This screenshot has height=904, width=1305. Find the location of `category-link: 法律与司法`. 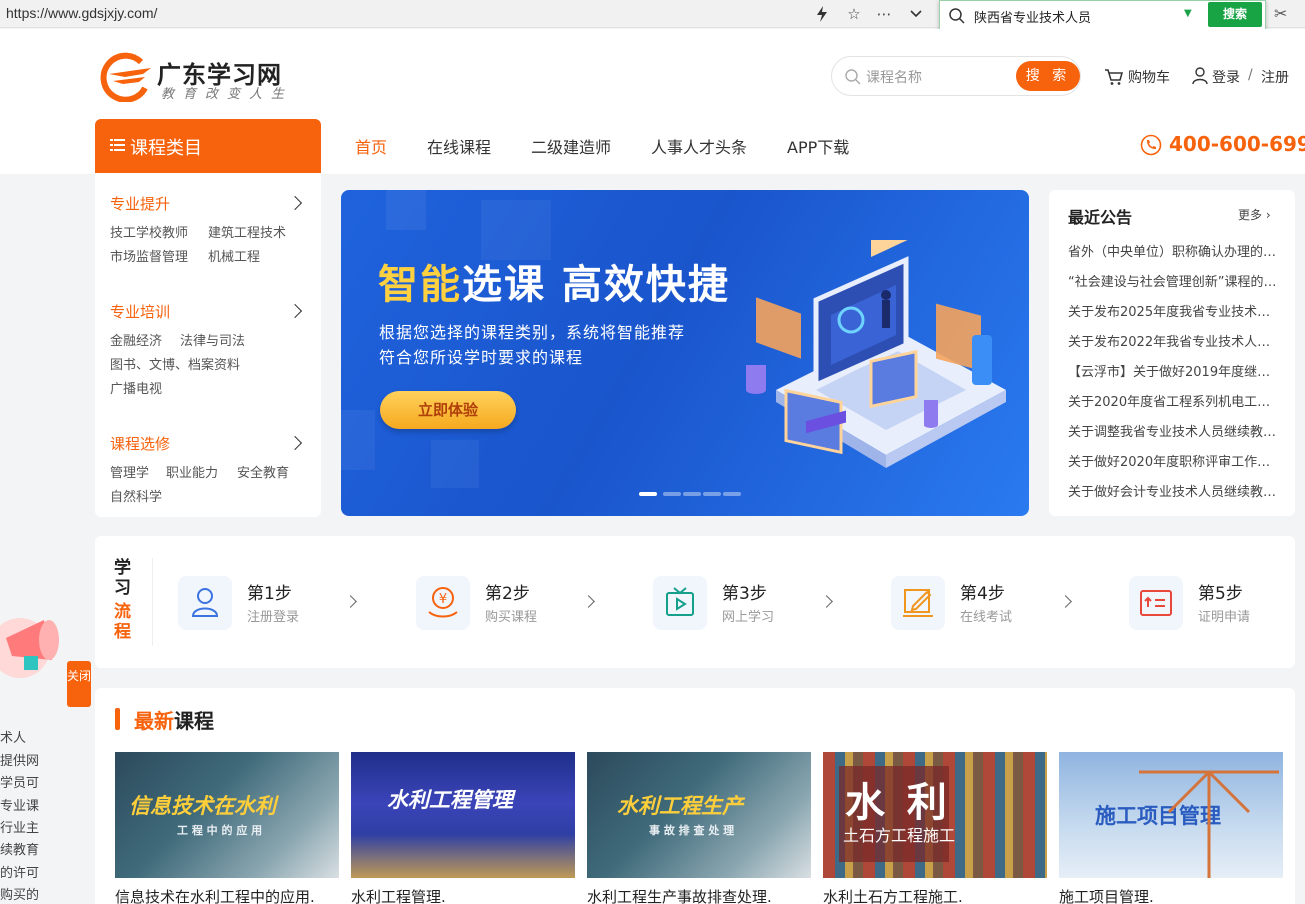

category-link: 法律与司法 is located at coordinates (212, 339).